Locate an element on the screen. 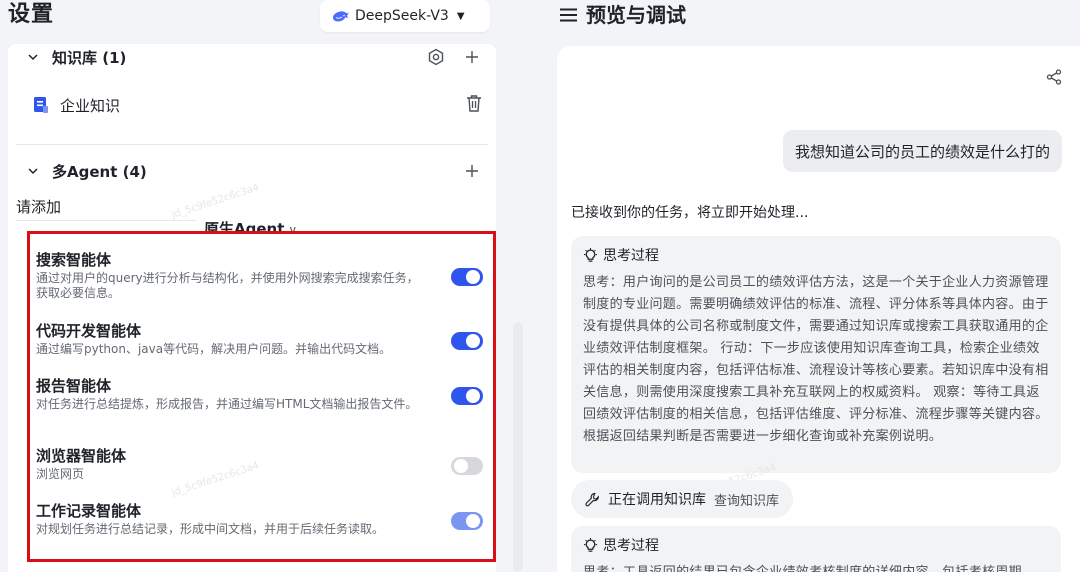 The image size is (1080, 572). agent-item-report: 报告智能体 对任务进行总结提炼，形成报告，并通过编写HTML文档输出报告文件。 is located at coordinates (259, 394).